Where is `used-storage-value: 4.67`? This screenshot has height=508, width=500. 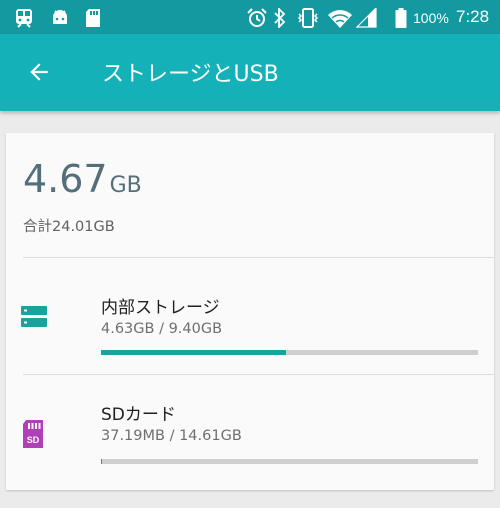
used-storage-value: 4.67 is located at coordinates (65, 179).